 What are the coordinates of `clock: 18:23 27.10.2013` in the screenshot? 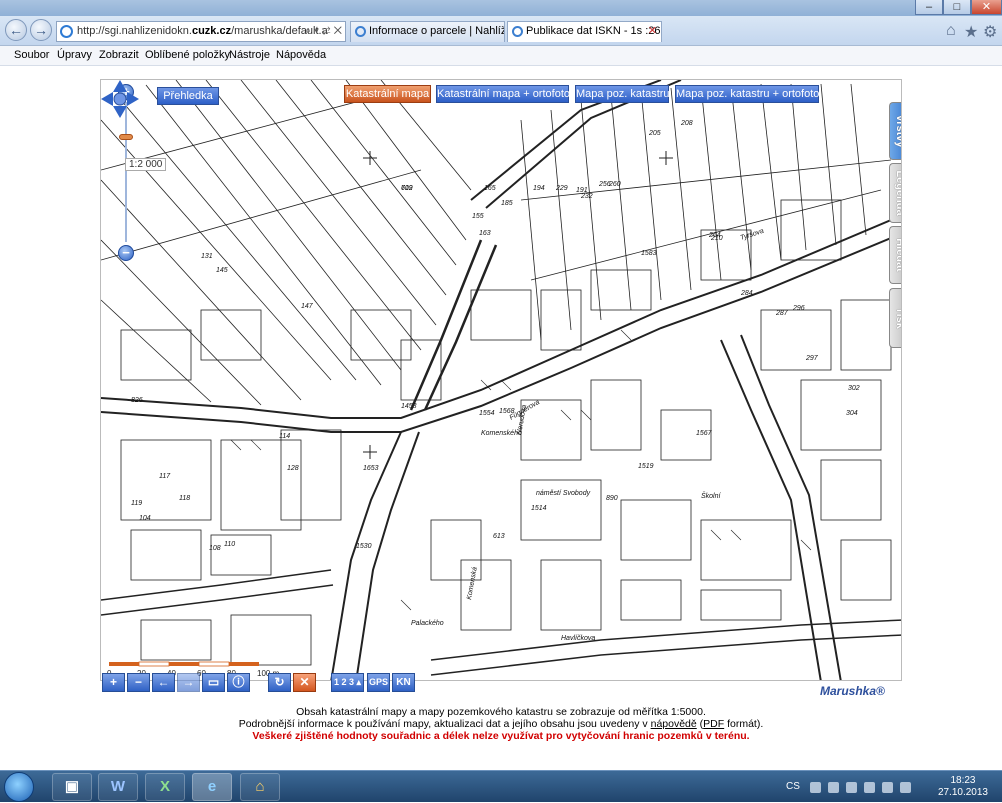 It's located at (963, 787).